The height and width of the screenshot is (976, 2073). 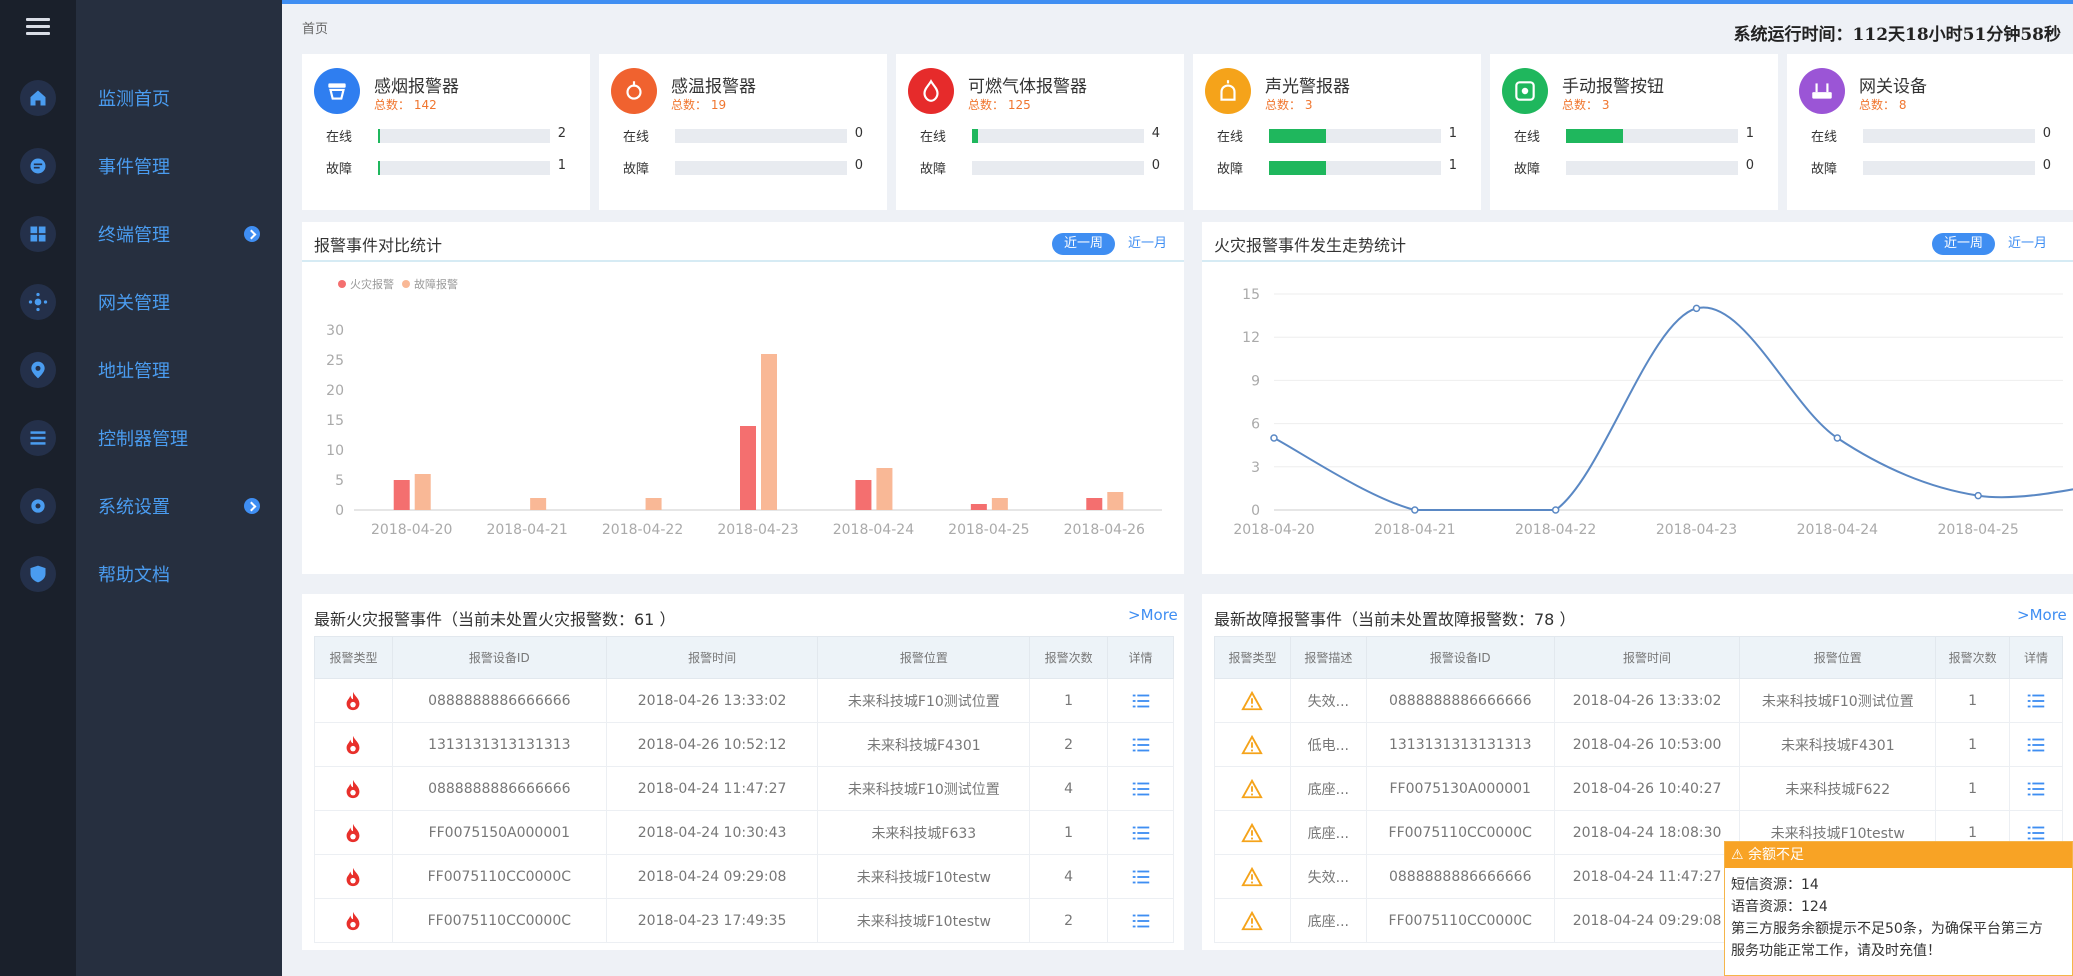 I want to click on network-icon, so click(x=38, y=302).